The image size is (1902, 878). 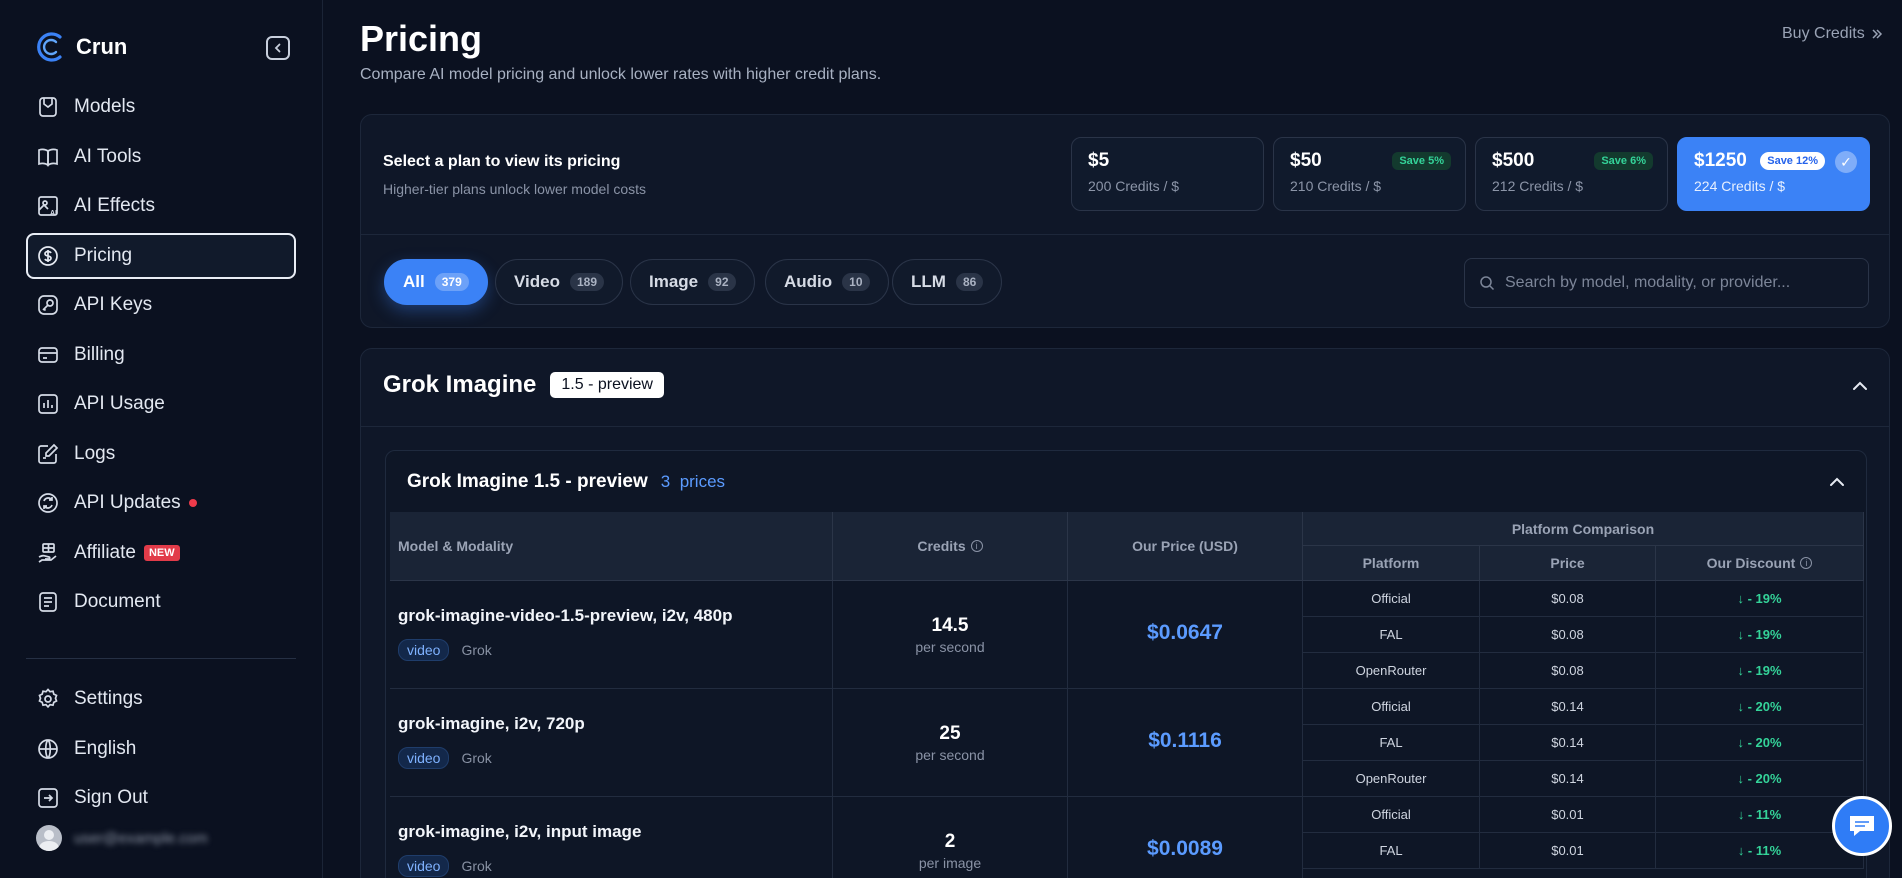 What do you see at coordinates (161, 157) in the screenshot?
I see `sidebar-item-ai-tools: AI Tools` at bounding box center [161, 157].